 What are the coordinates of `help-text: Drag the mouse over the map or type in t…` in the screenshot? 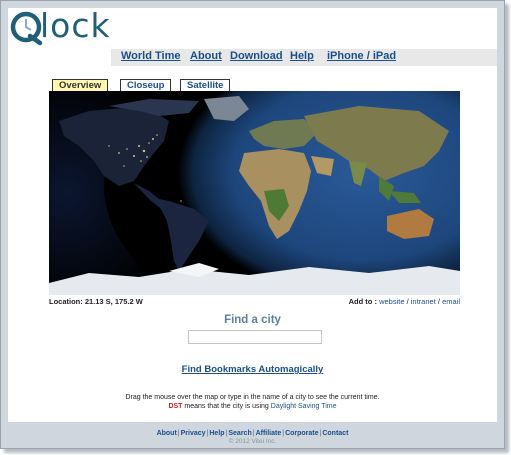 It's located at (252, 397).